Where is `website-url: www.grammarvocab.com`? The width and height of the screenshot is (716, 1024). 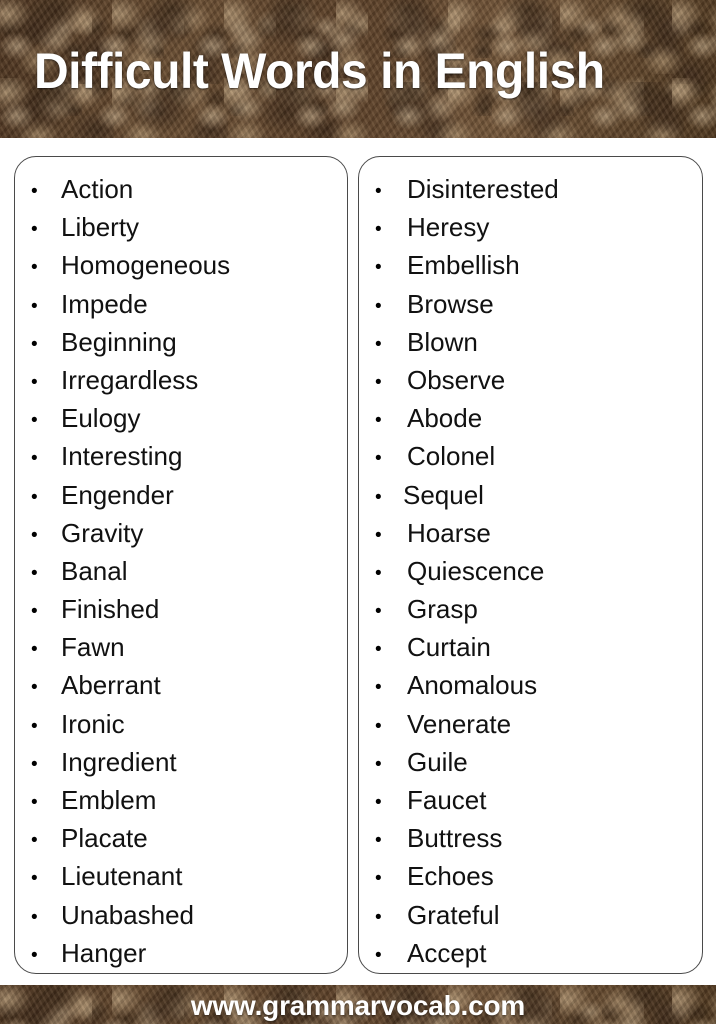 website-url: www.grammarvocab.com is located at coordinates (358, 1005).